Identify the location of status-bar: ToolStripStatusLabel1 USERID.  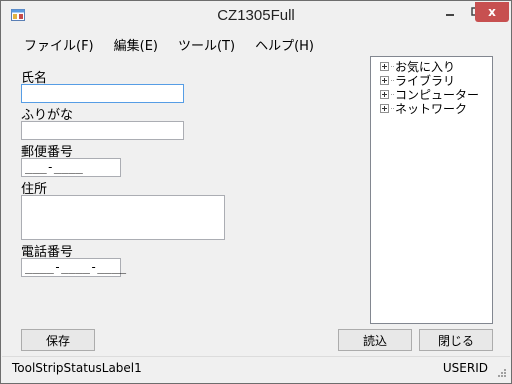
(256, 368).